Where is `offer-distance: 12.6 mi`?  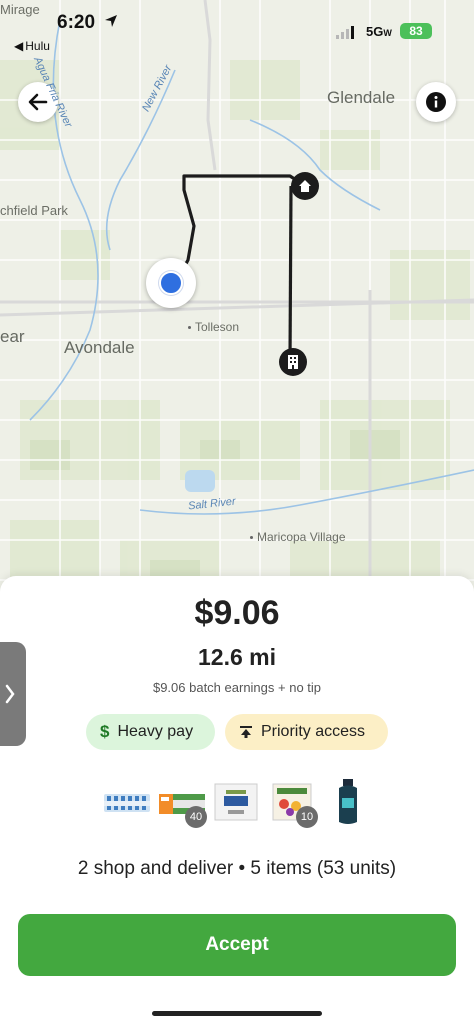 offer-distance: 12.6 mi is located at coordinates (237, 657).